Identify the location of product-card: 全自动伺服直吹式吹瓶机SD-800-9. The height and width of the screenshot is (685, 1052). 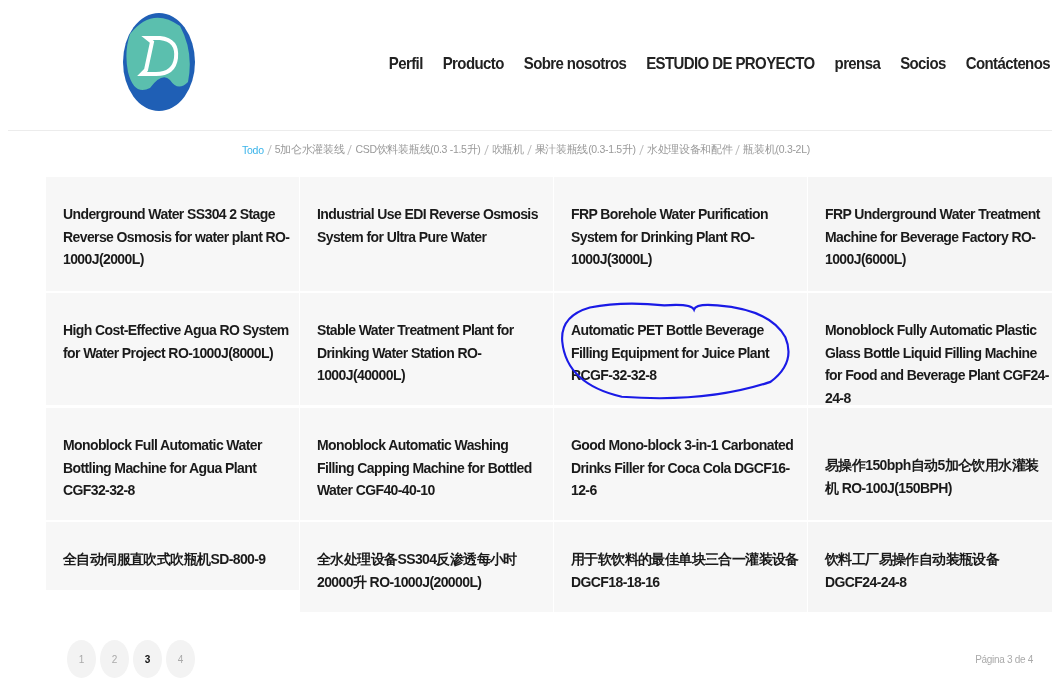
(173, 555).